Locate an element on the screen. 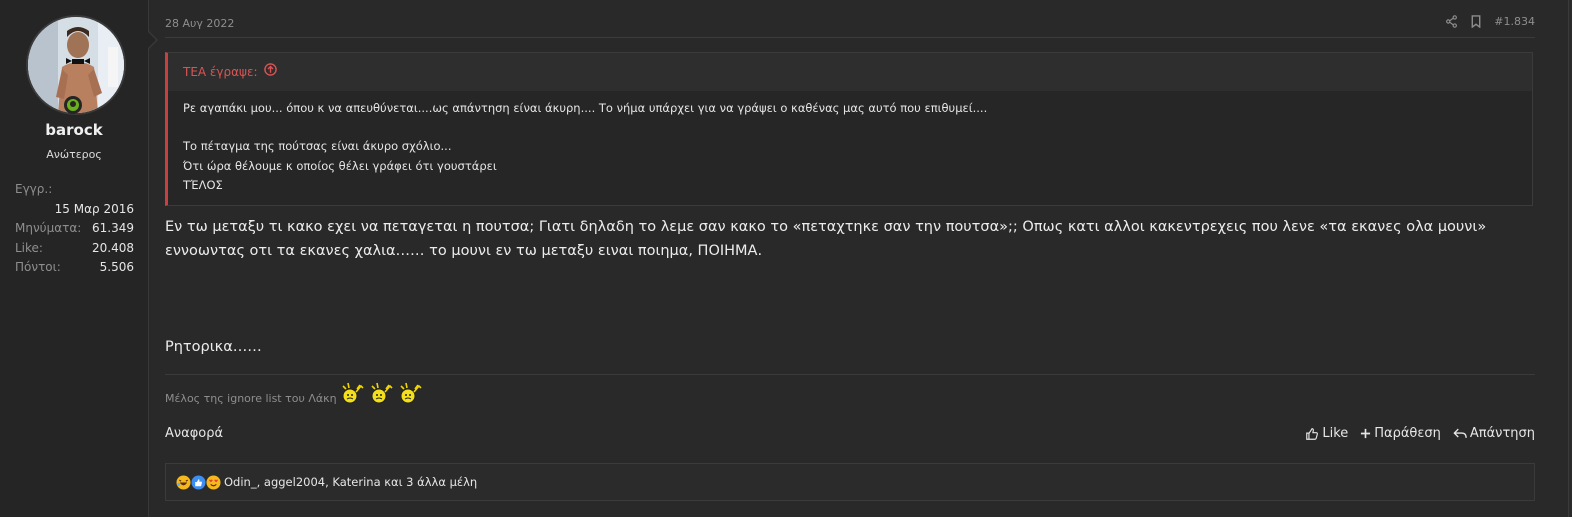 The width and height of the screenshot is (1572, 517). signature: Μέλος της ignore list του Λάκη is located at coordinates (850, 389).